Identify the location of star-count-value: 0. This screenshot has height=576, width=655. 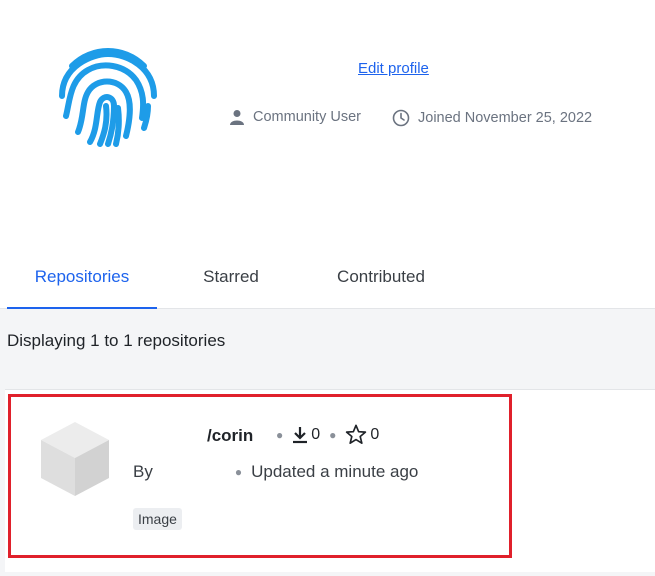
(375, 434).